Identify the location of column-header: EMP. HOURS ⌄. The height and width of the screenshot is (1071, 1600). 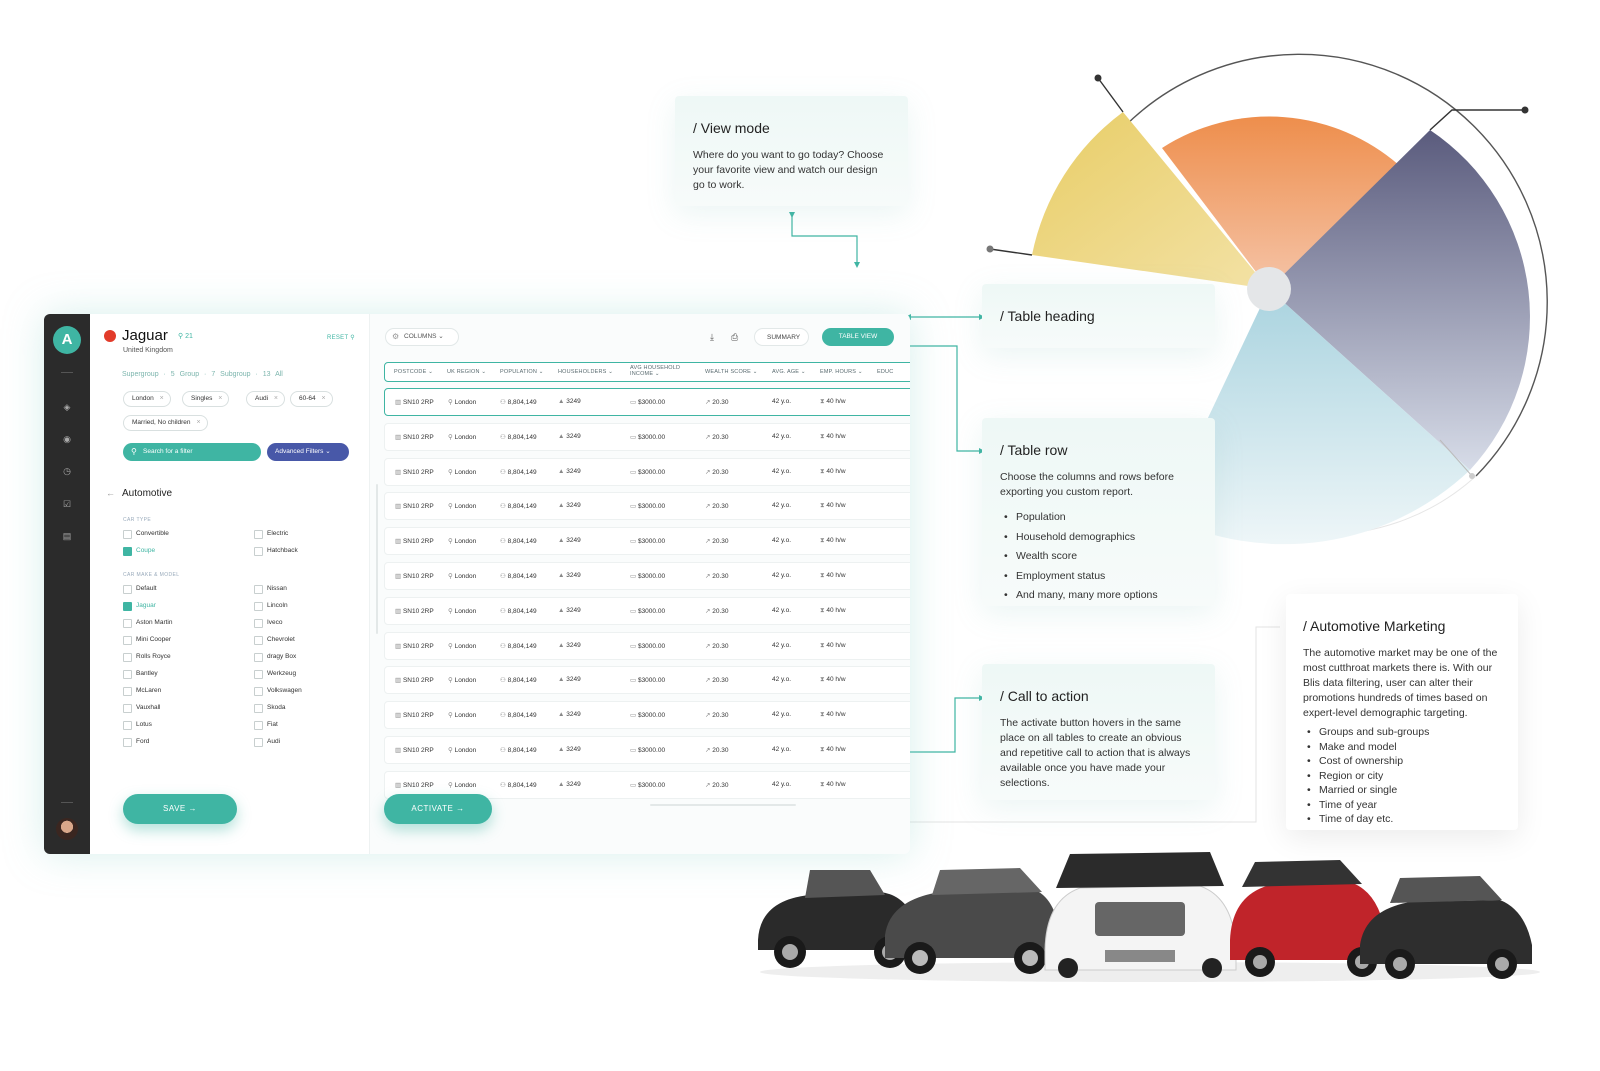
(841, 372).